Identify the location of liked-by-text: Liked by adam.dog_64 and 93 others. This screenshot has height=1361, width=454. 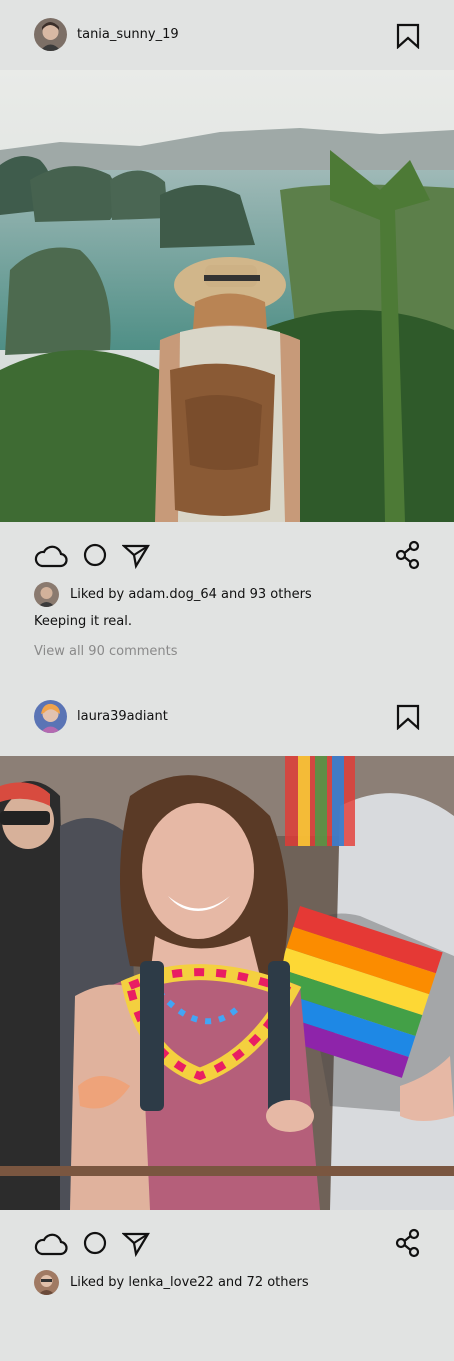
(191, 594).